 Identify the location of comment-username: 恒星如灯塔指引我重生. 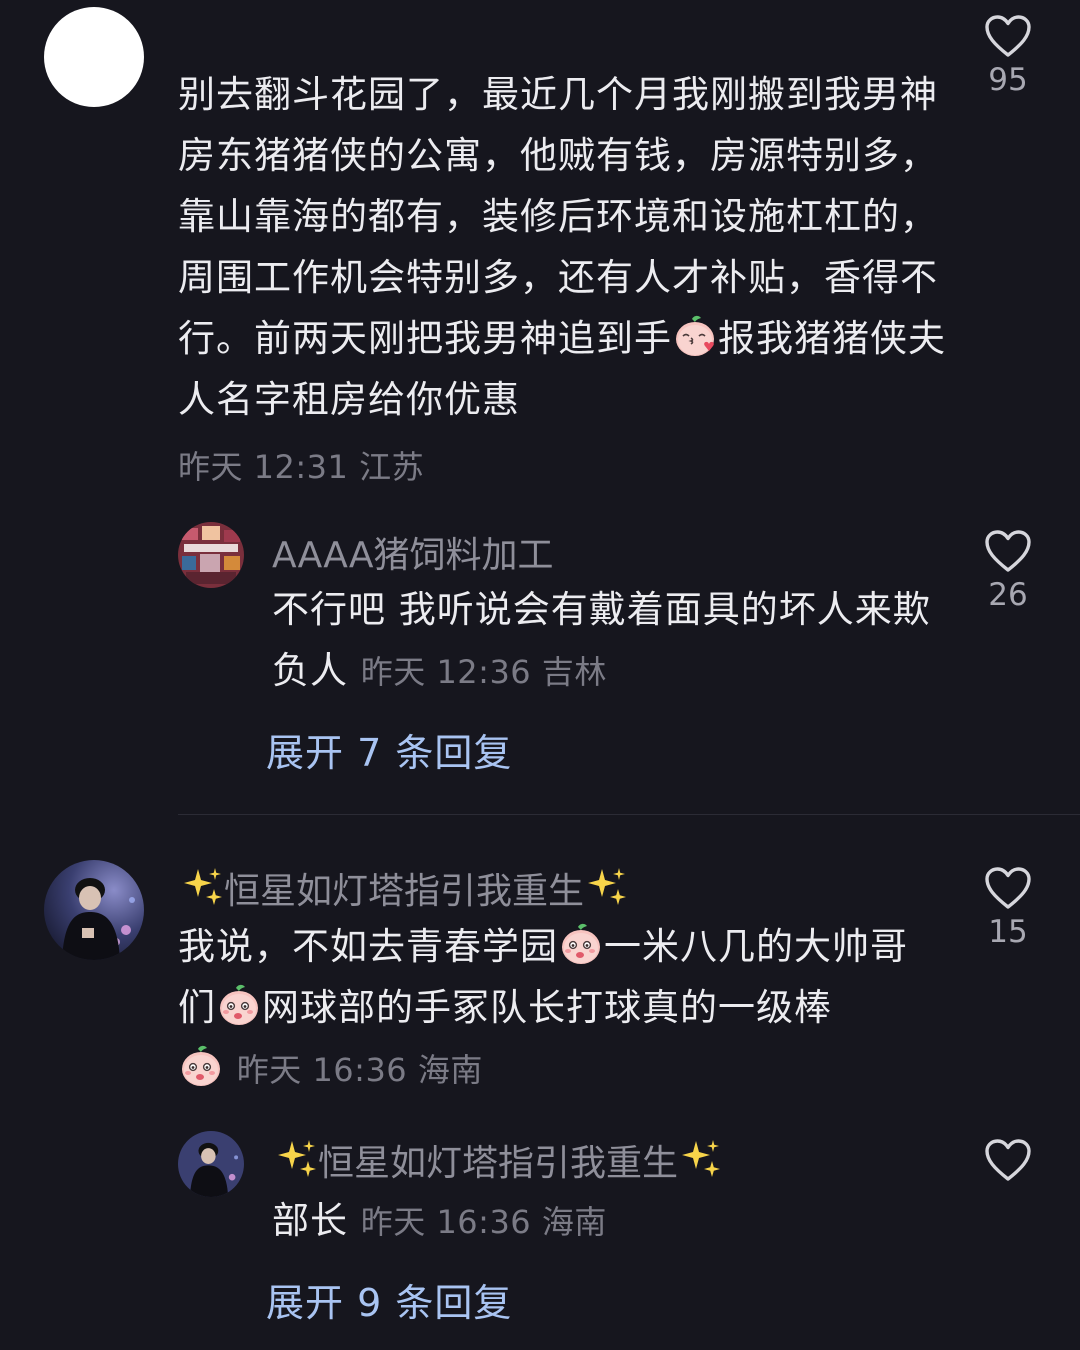
(404, 888).